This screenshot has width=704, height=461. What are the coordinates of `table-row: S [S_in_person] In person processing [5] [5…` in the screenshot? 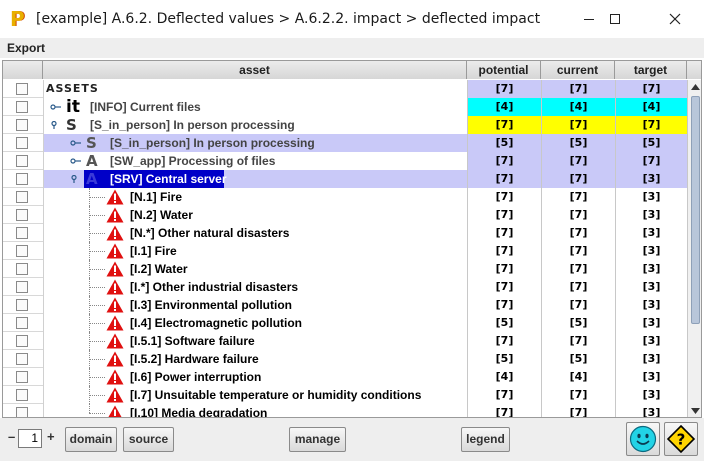 It's located at (345, 143).